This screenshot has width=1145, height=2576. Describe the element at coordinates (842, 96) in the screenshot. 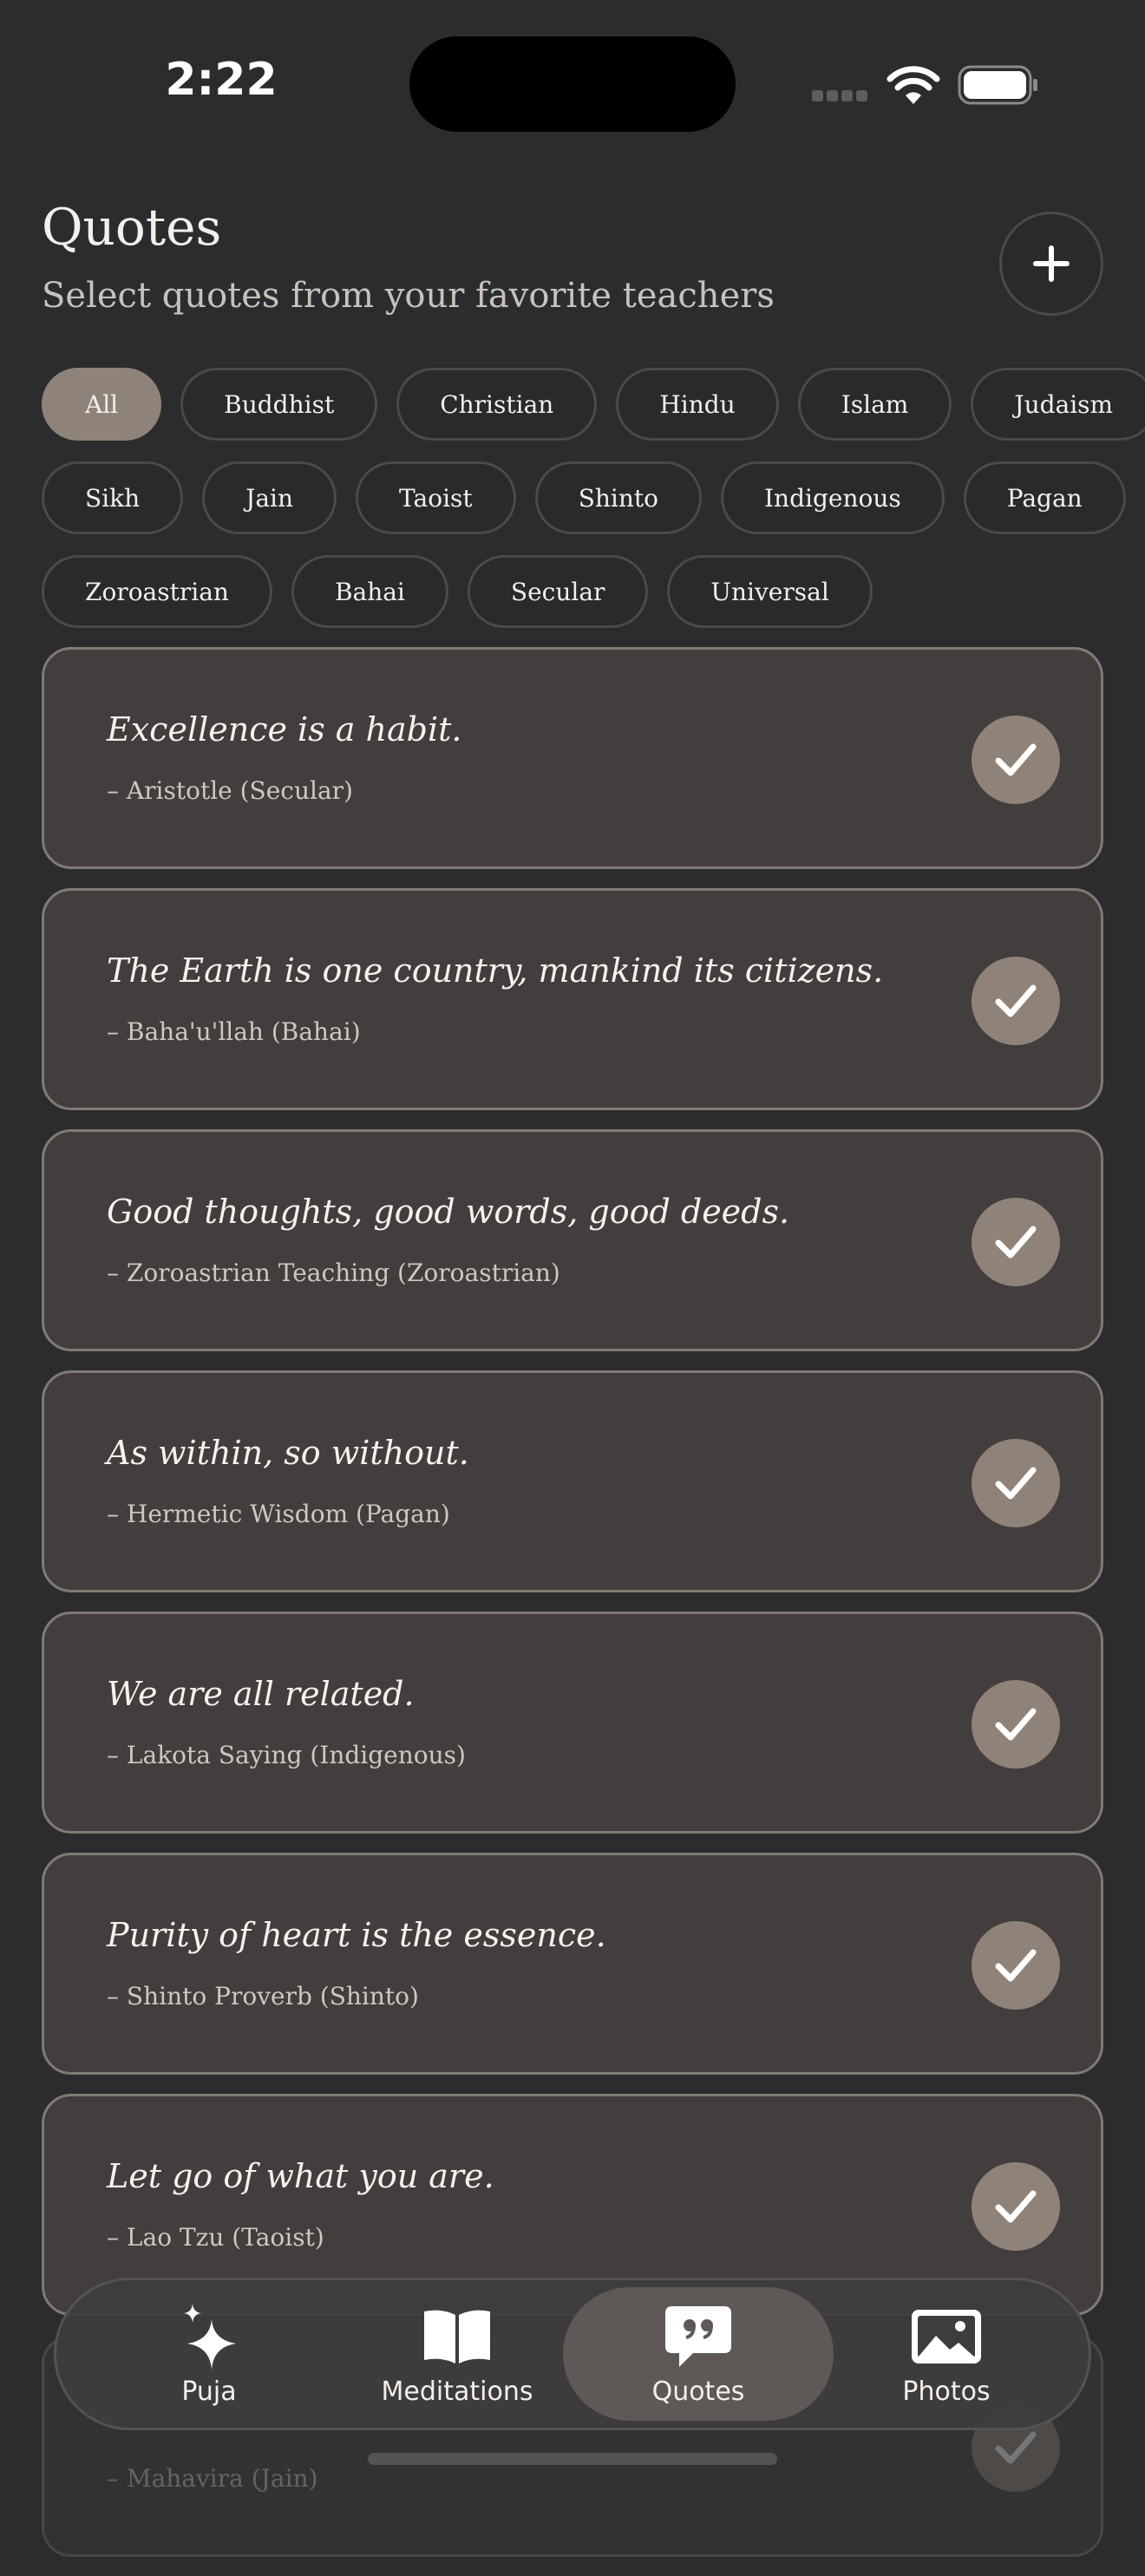

I see `cellular-signal-icon` at that location.